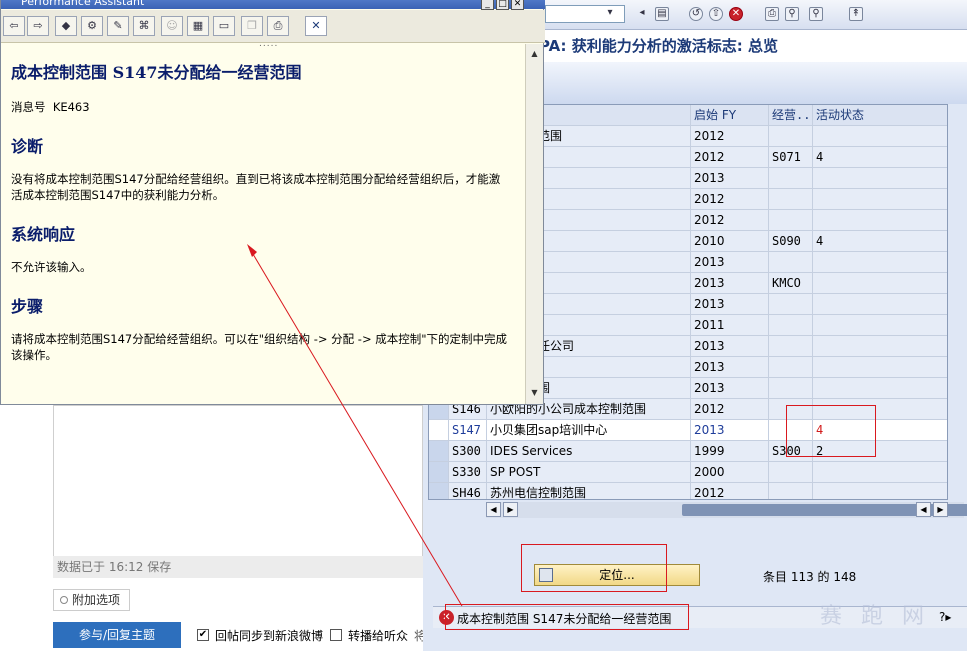 The height and width of the screenshot is (651, 967). Describe the element at coordinates (517, 5) in the screenshot. I see `close-icon: ✕` at that location.